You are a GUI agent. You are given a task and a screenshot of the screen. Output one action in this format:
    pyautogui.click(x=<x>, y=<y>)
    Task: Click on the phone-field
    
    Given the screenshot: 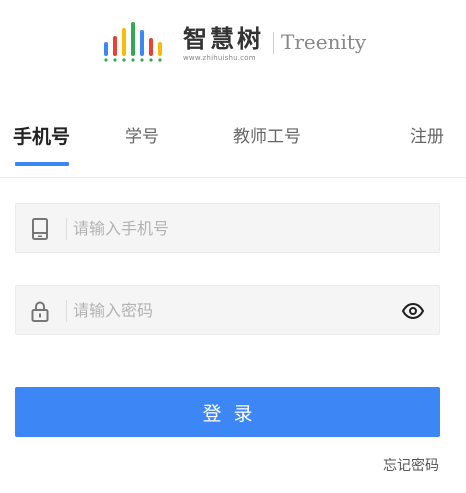 What is the action you would take?
    pyautogui.click(x=227, y=228)
    